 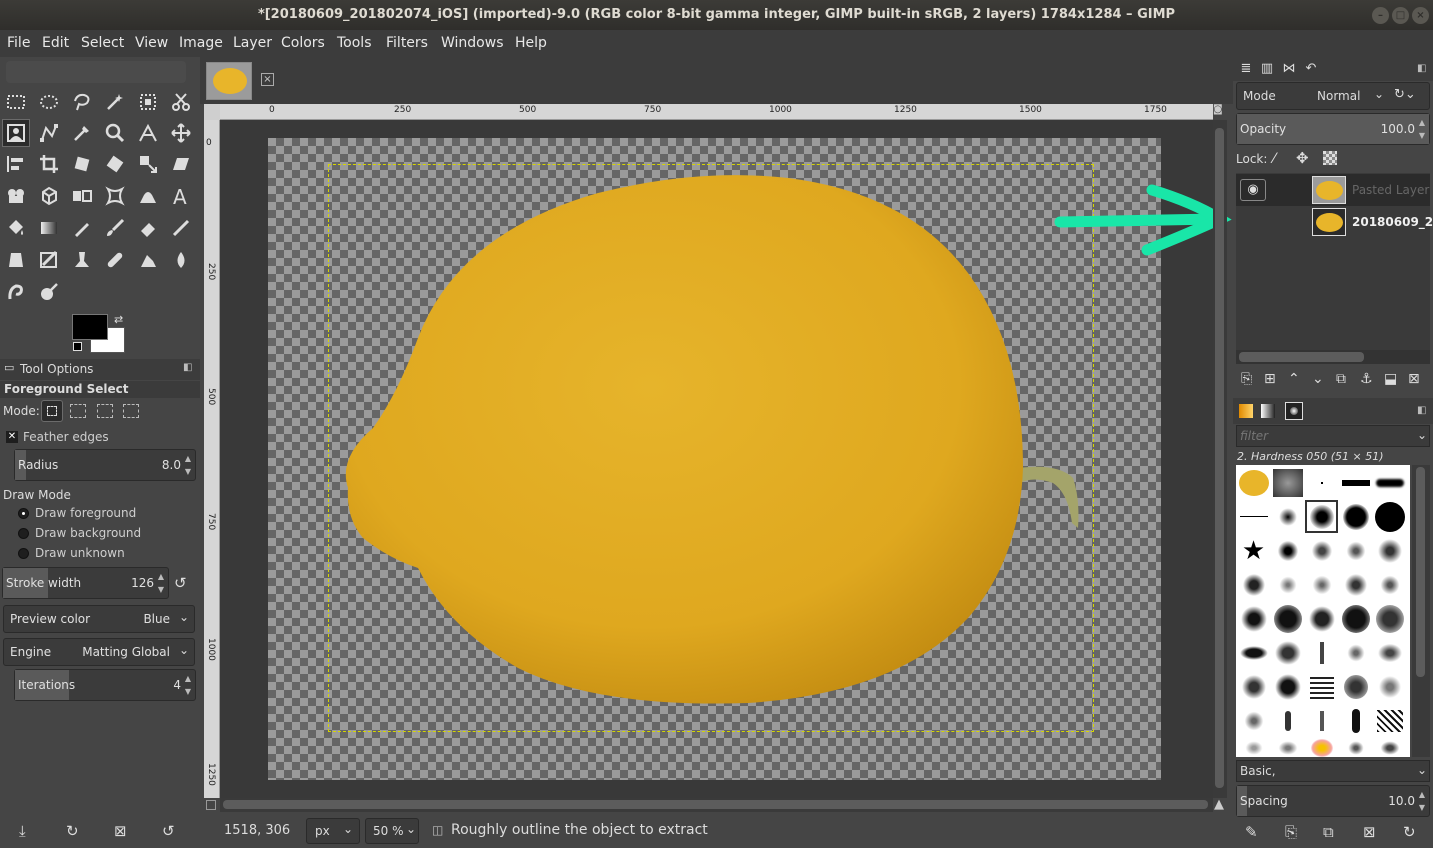 I want to click on shear-tool, so click(x=181, y=164).